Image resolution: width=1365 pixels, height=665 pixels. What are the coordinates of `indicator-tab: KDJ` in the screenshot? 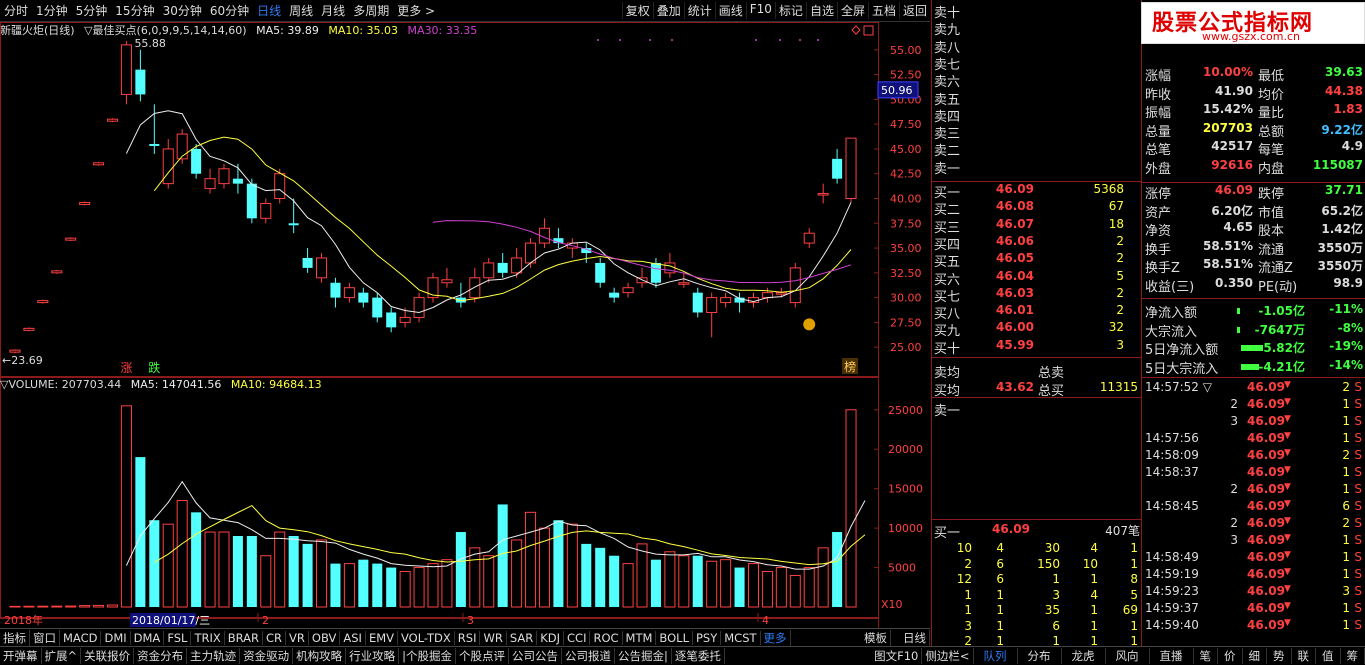 It's located at (551, 637).